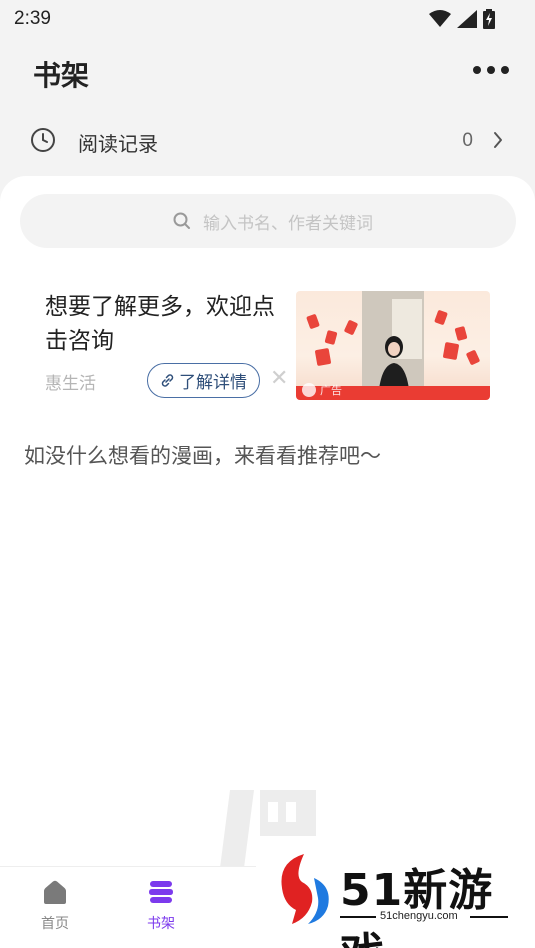 The height and width of the screenshot is (948, 535). What do you see at coordinates (309, 390) in the screenshot?
I see `ad-logo-icon` at bounding box center [309, 390].